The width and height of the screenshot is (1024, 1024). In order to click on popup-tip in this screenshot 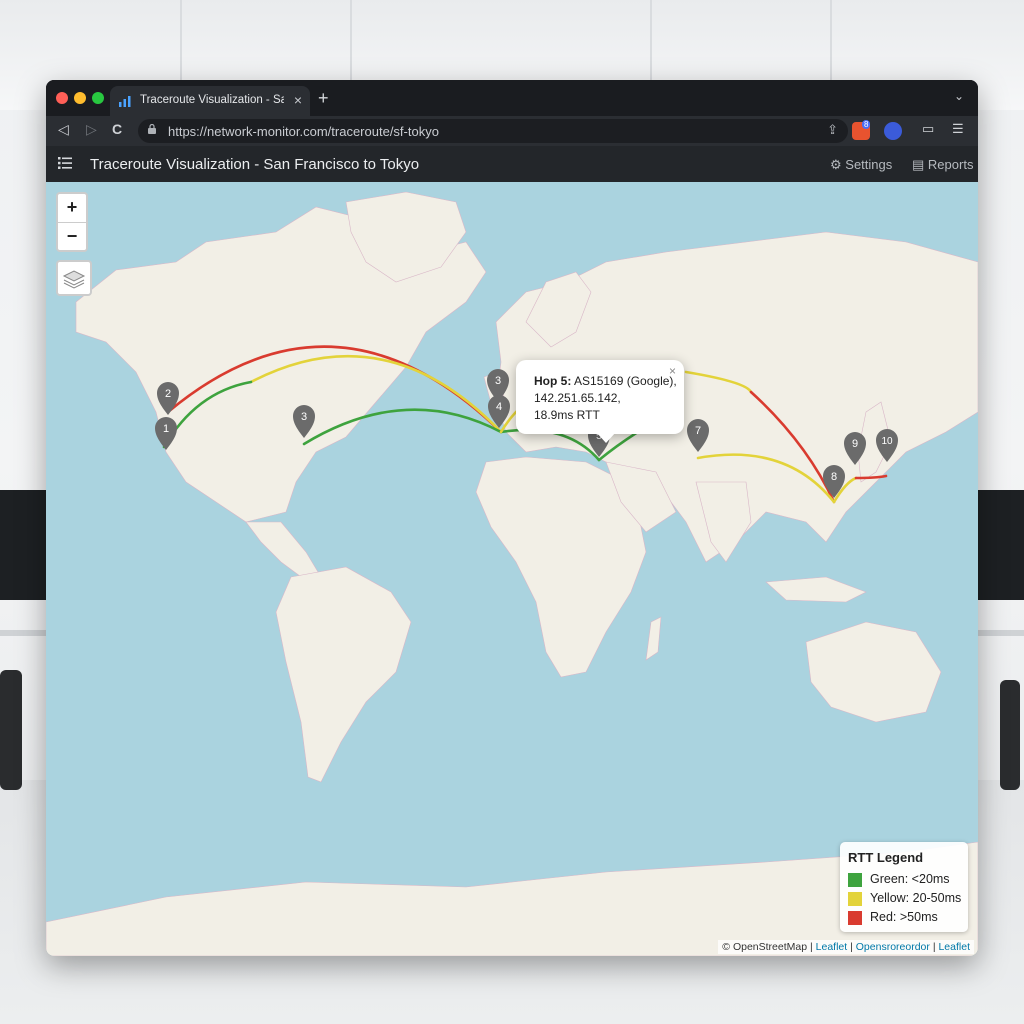, I will do `click(606, 437)`.